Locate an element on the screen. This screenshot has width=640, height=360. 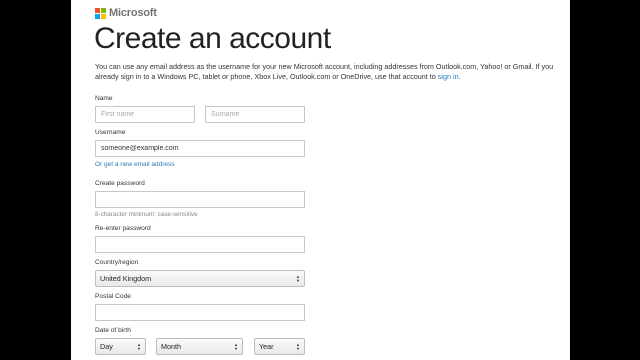
sign-in-link: sign in. is located at coordinates (449, 76).